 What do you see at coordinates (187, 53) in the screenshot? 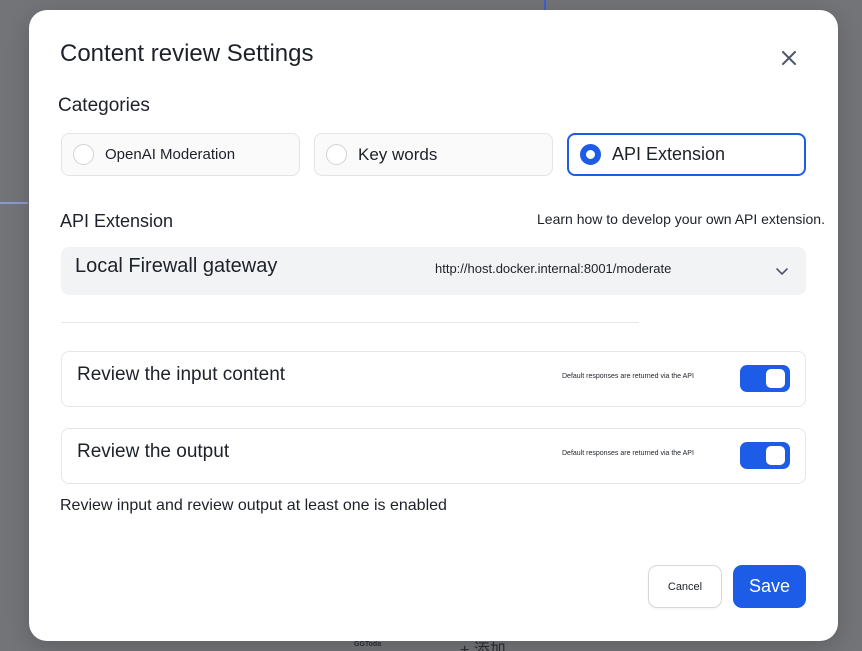
I see `dialog-title: Content review Settings` at bounding box center [187, 53].